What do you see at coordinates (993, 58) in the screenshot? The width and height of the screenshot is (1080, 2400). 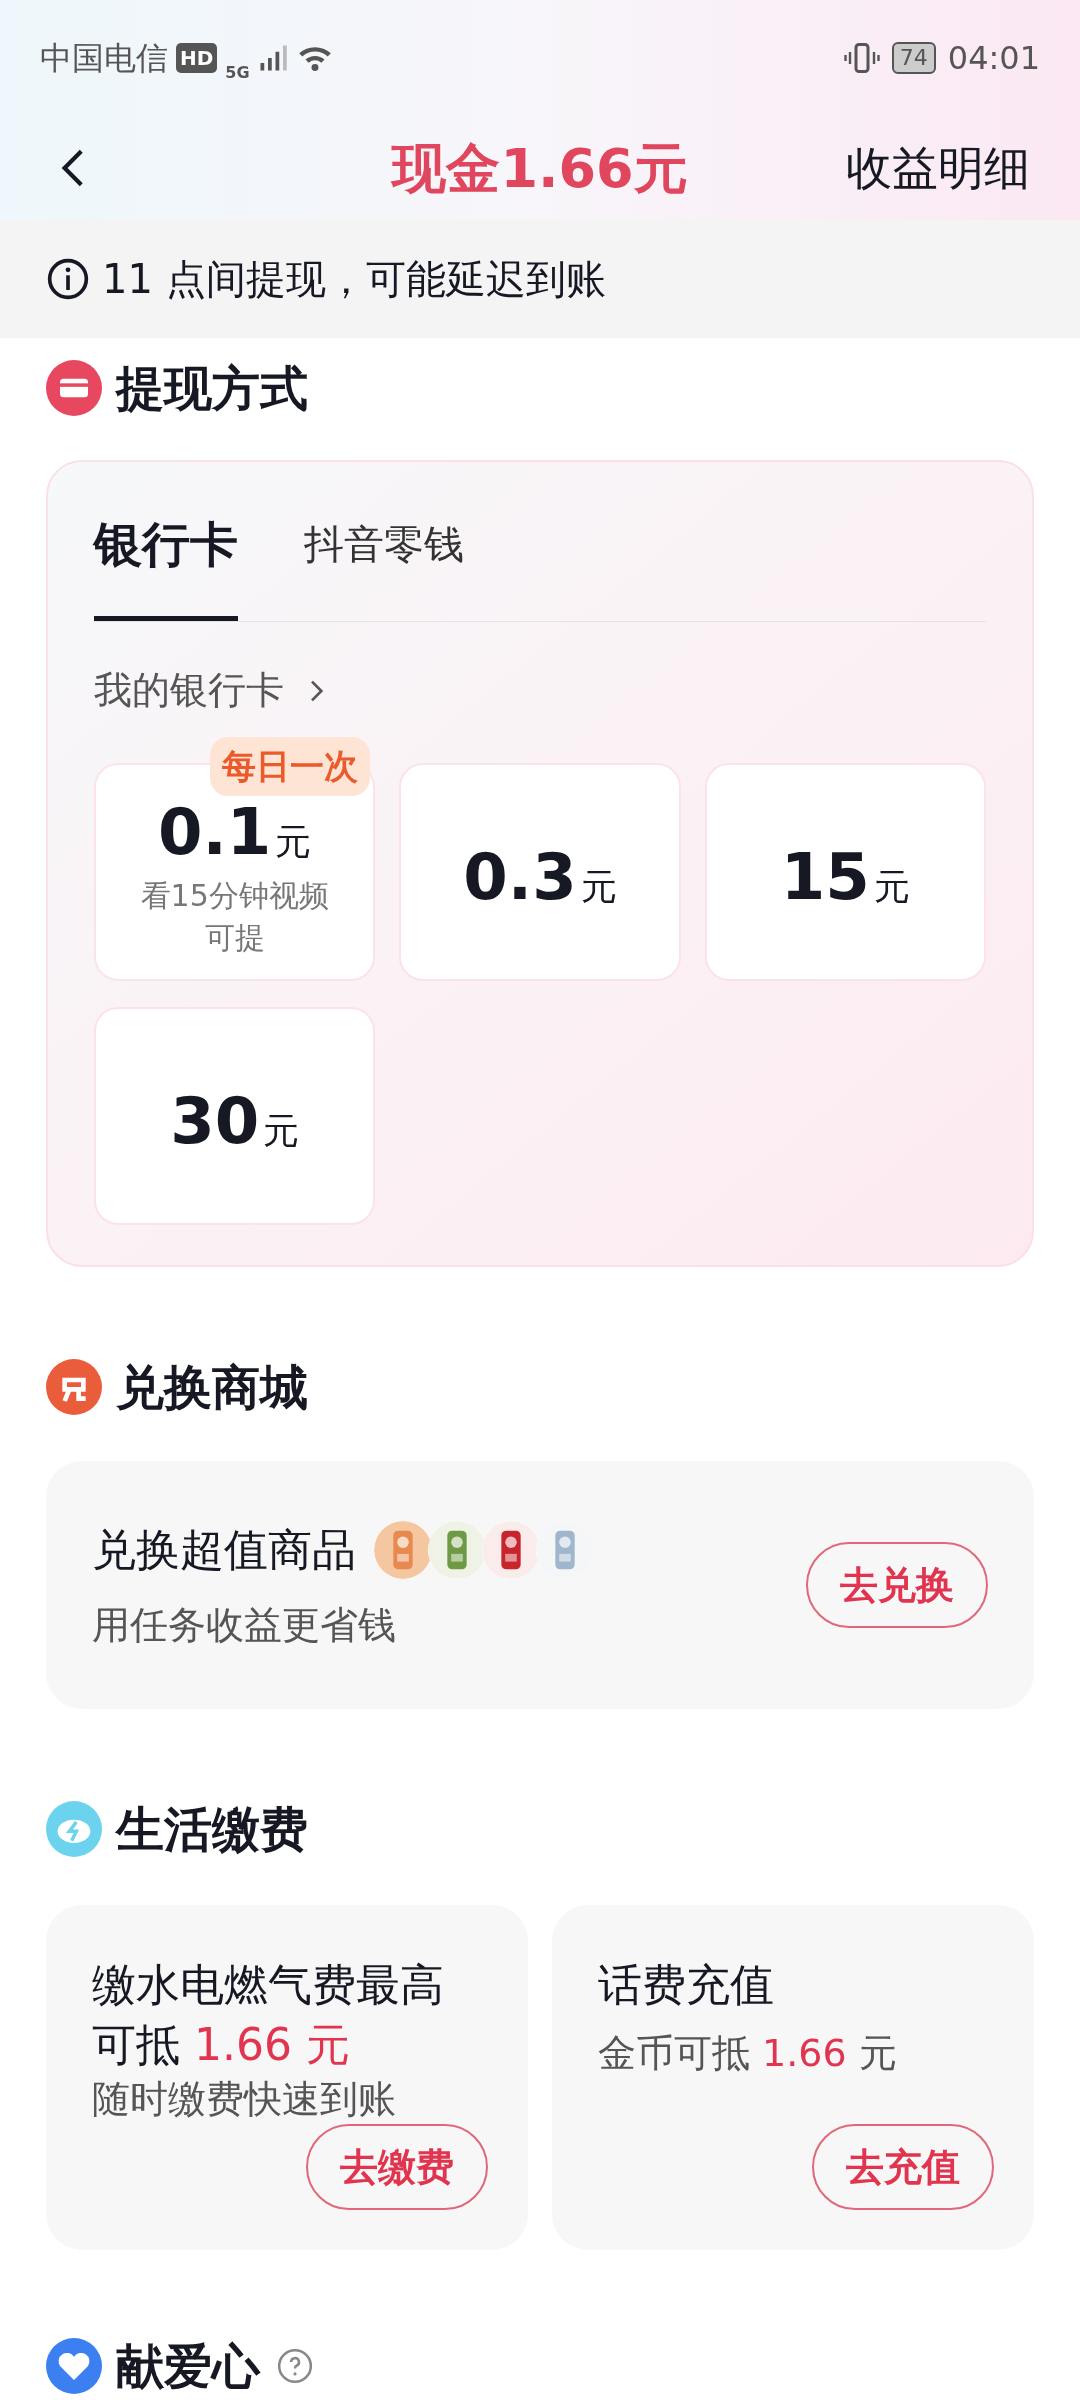 I see `clock: 04:01` at bounding box center [993, 58].